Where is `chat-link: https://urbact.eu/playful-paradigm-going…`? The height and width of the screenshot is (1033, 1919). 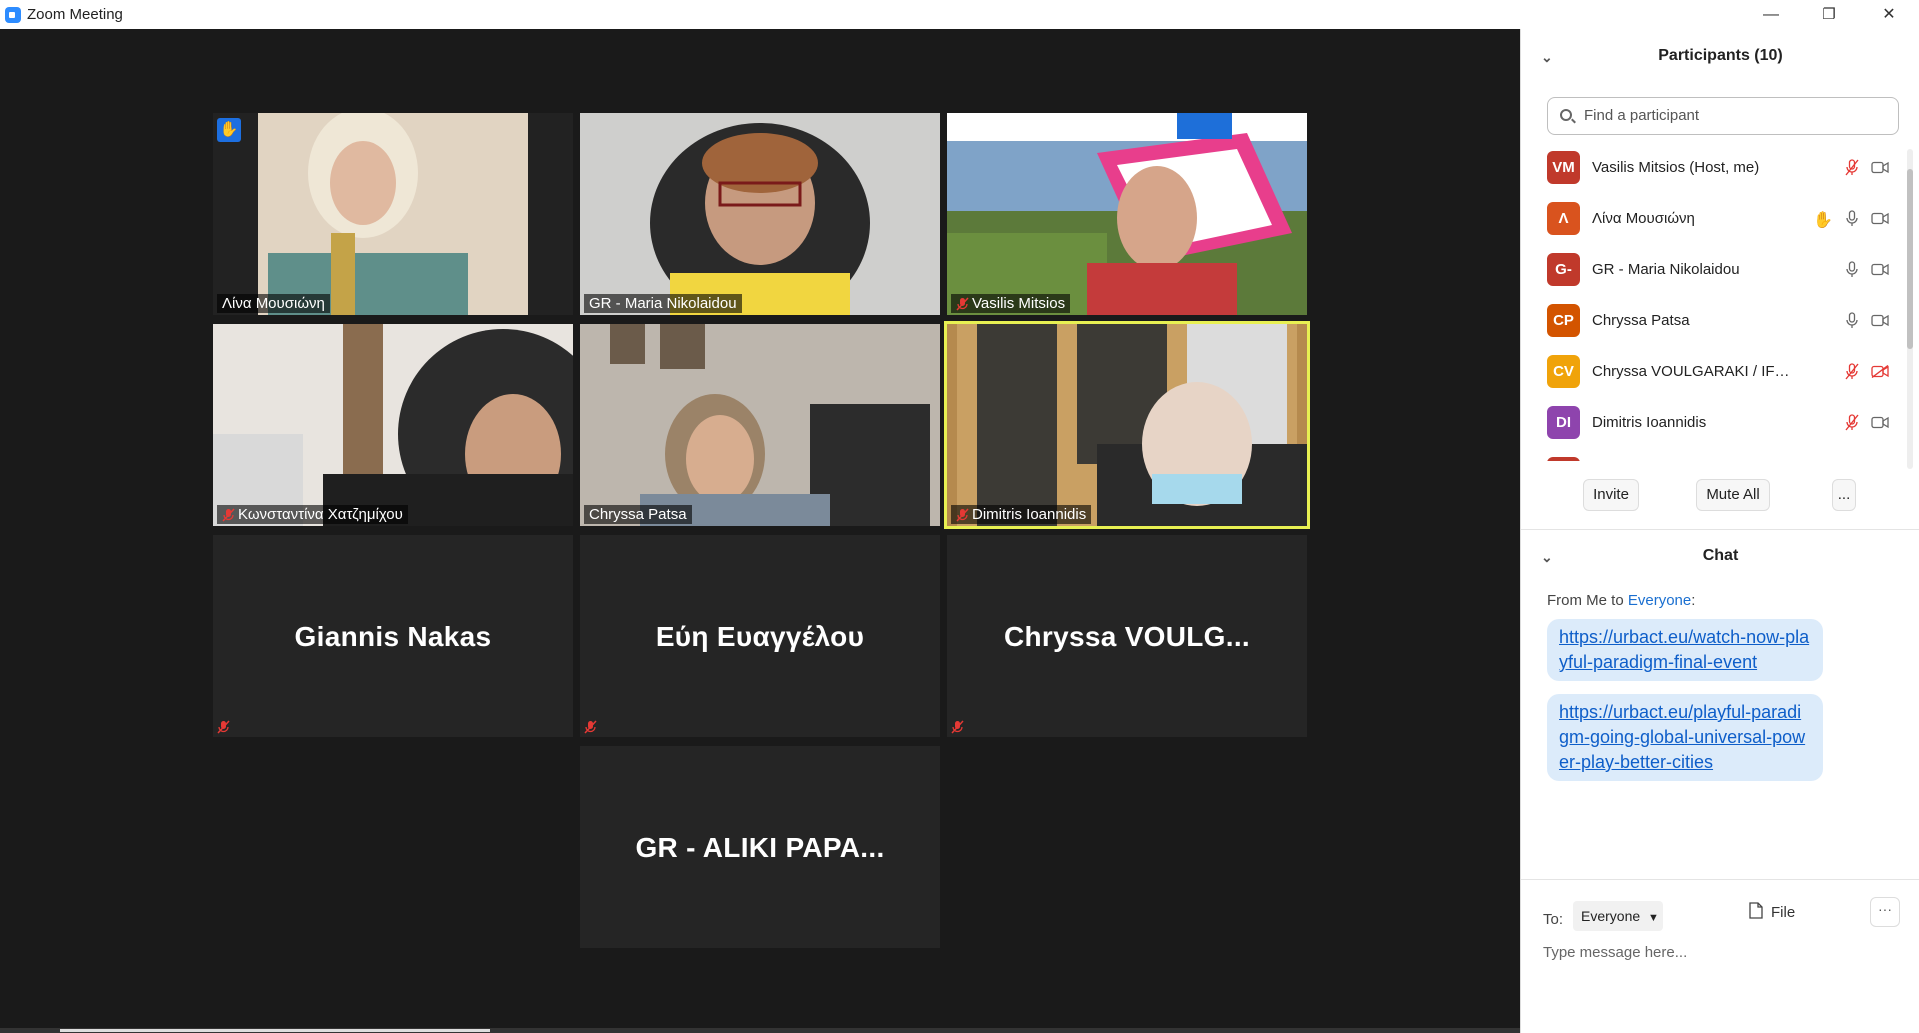 chat-link: https://urbact.eu/playful-paradigm-going… is located at coordinates (1682, 737).